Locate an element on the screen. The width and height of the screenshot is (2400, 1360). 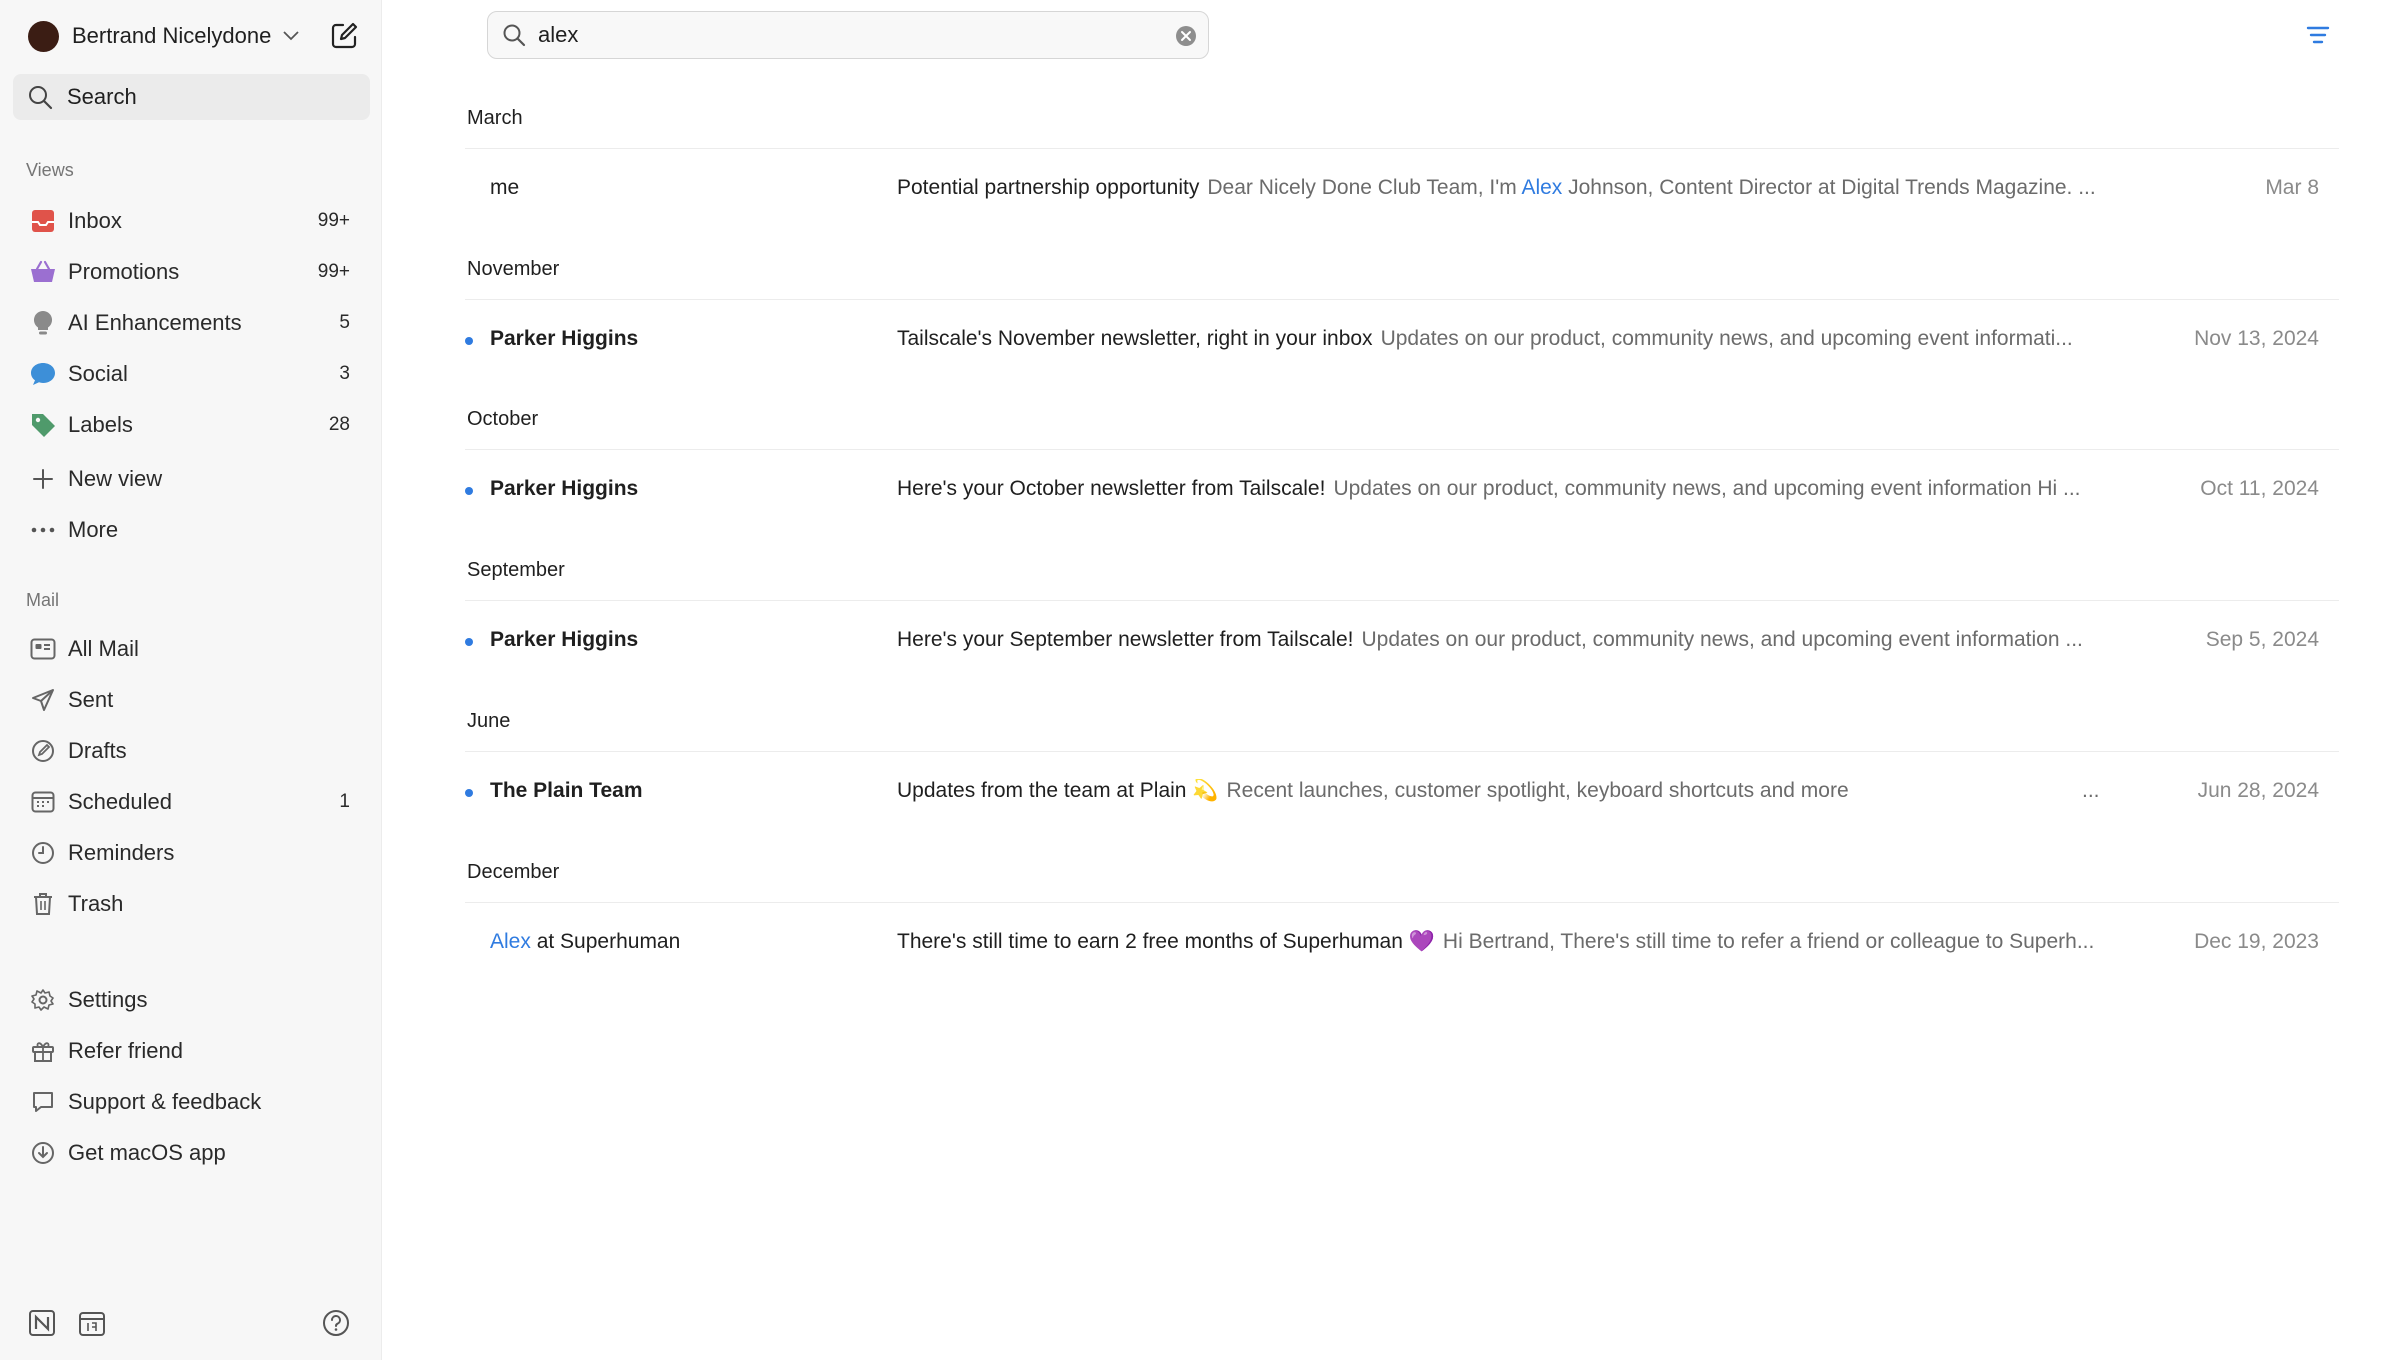
sidebar-item-scheduled: Scheduled 1 is located at coordinates (191, 802).